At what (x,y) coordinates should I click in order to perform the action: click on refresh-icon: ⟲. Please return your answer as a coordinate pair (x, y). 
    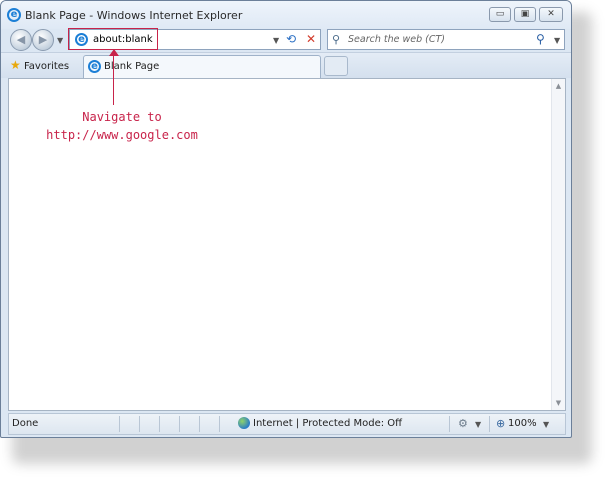
    Looking at the image, I should click on (291, 39).